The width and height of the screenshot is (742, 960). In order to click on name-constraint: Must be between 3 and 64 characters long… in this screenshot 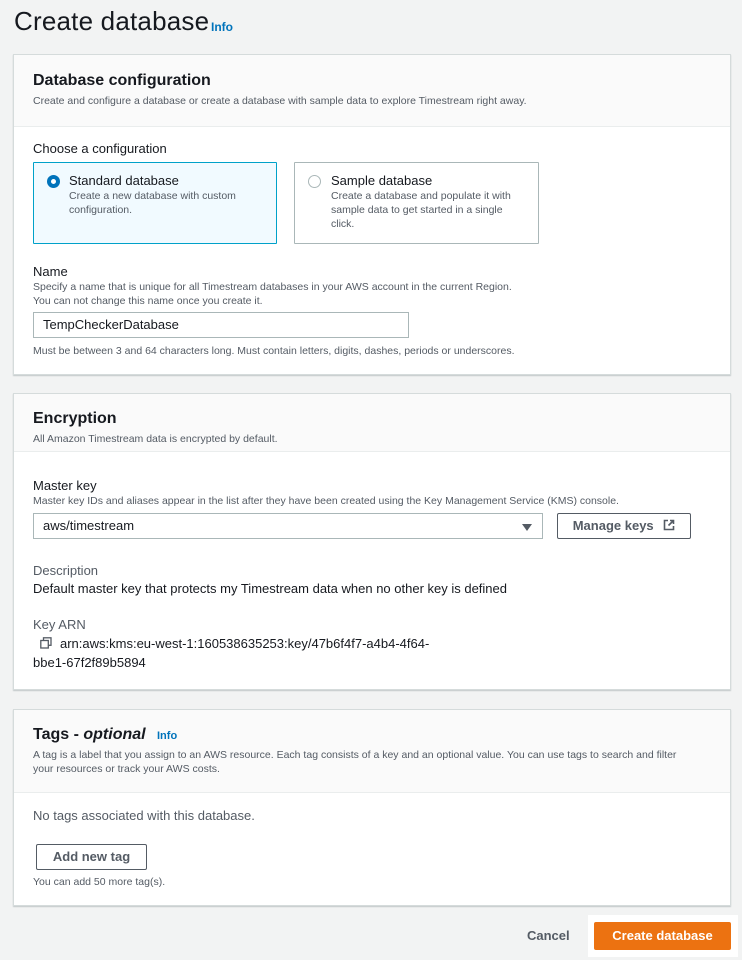, I will do `click(274, 351)`.